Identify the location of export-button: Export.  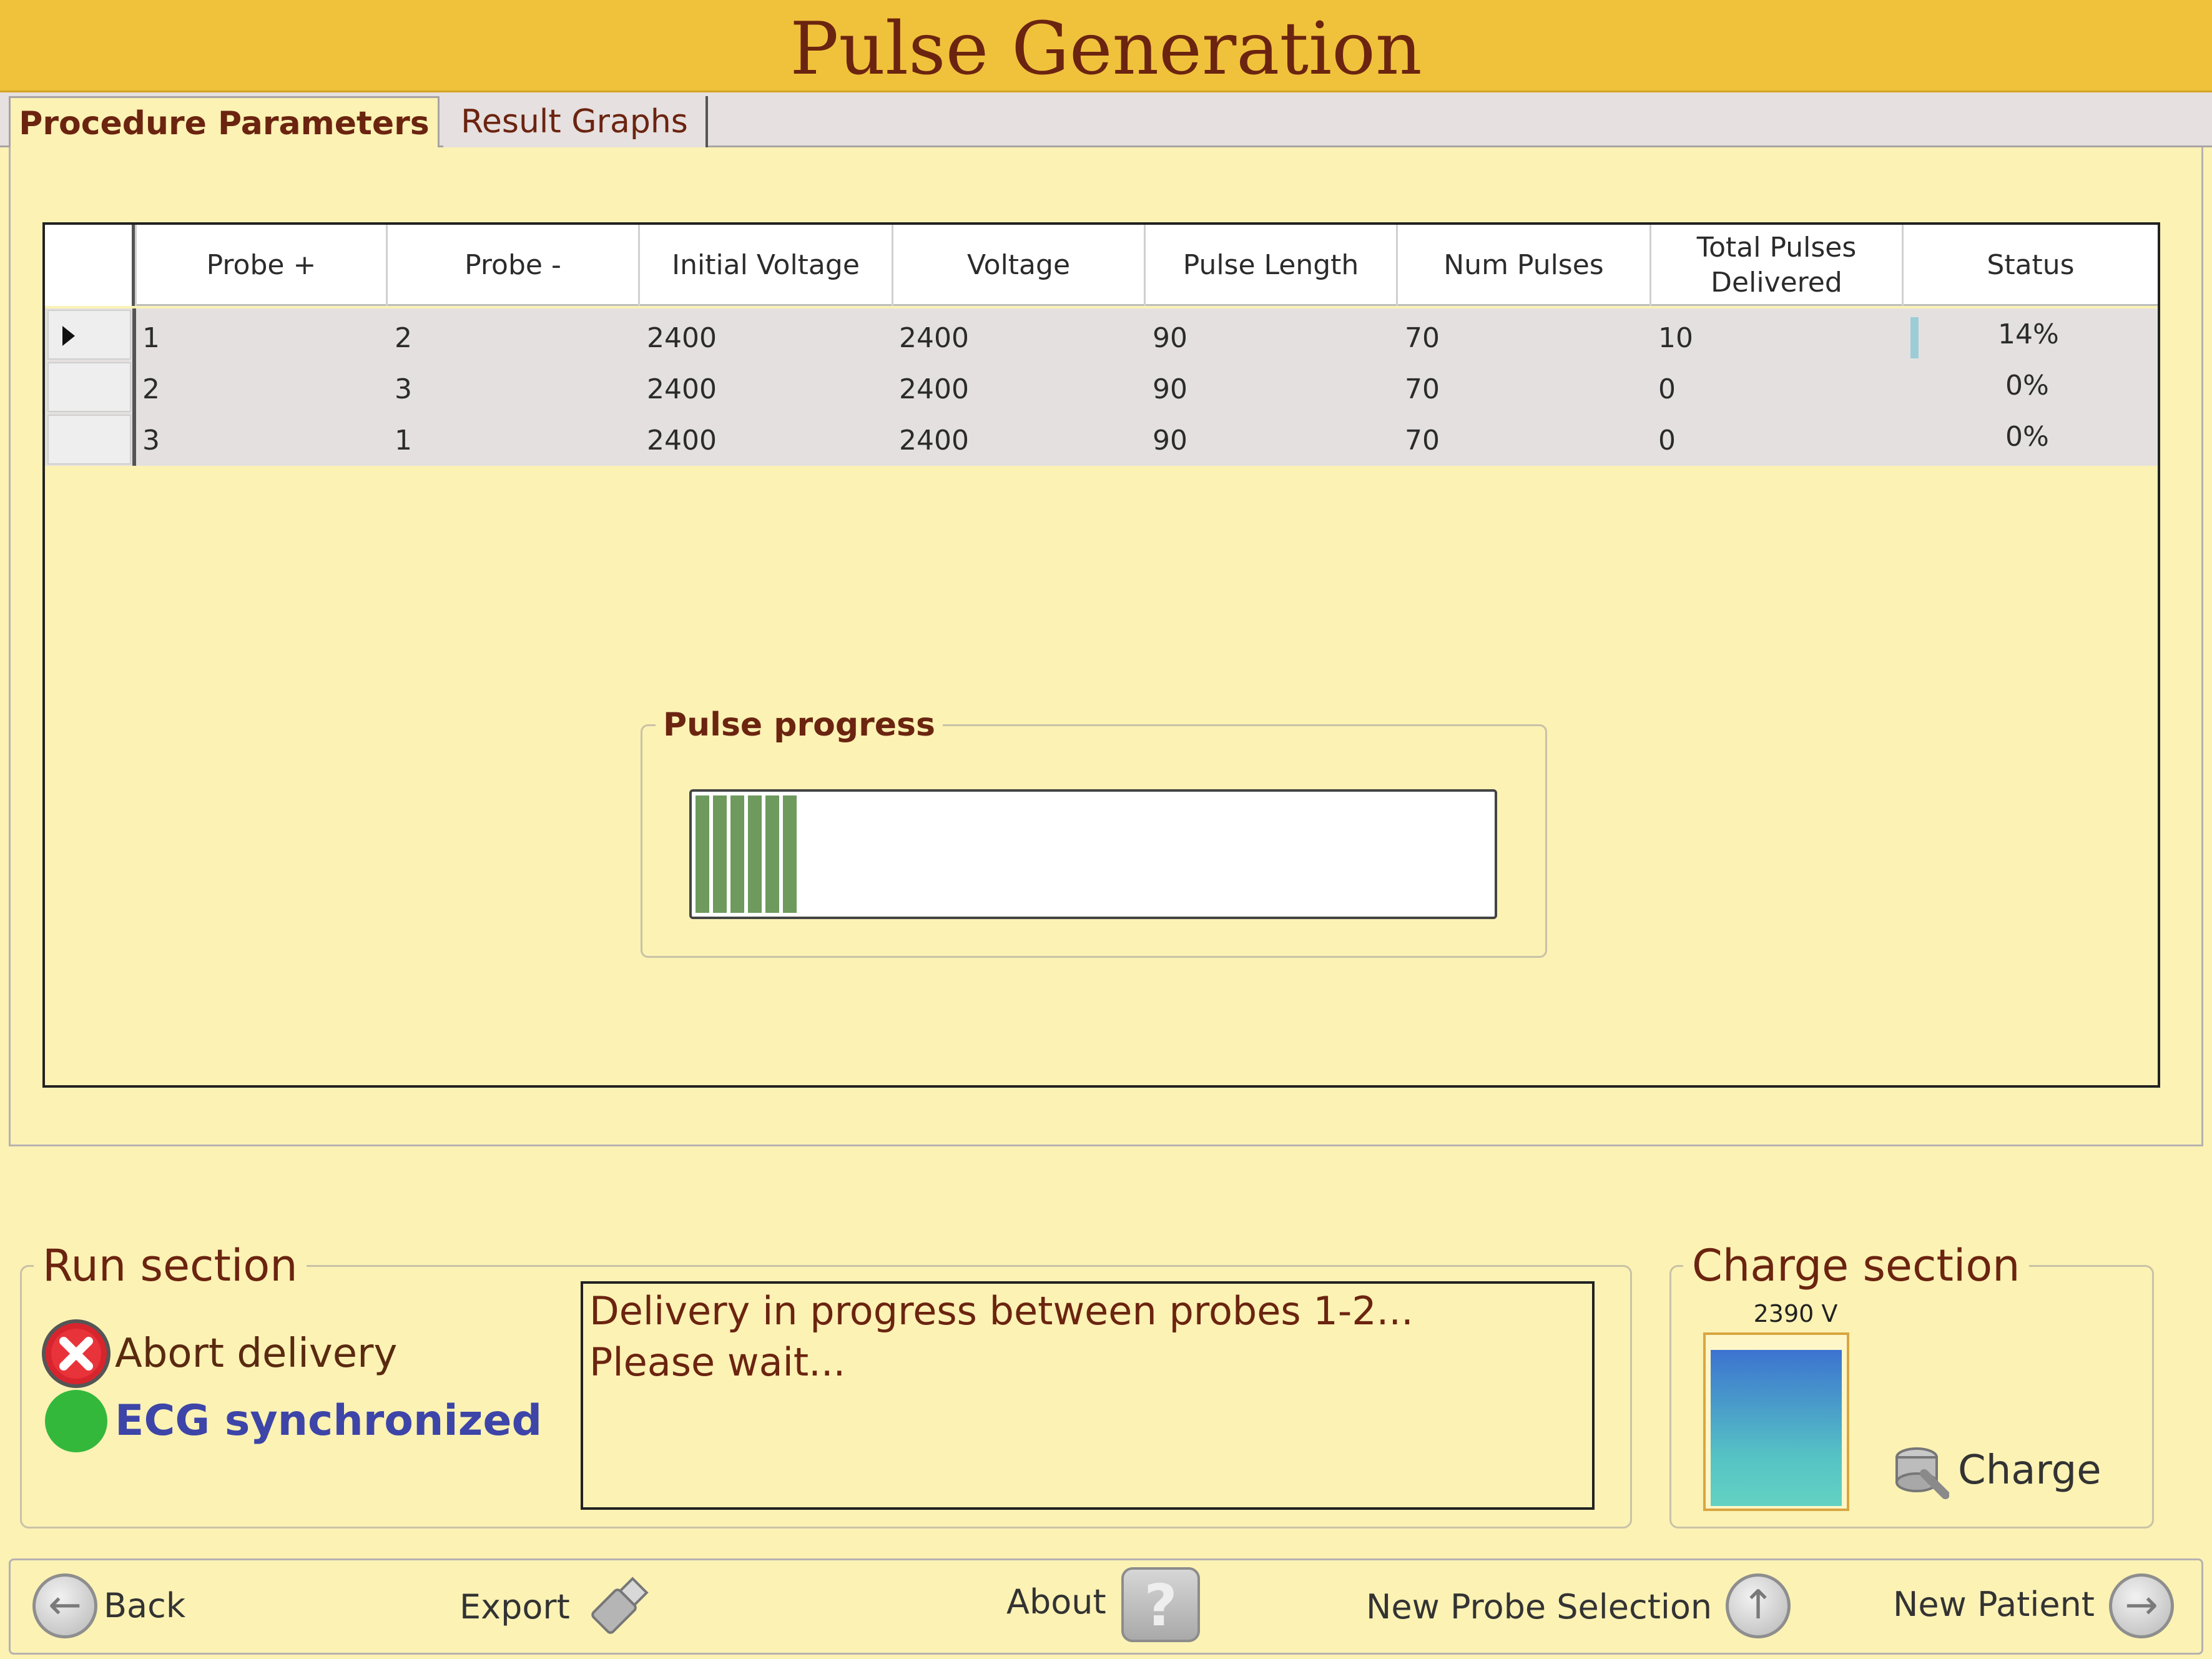
(515, 1607).